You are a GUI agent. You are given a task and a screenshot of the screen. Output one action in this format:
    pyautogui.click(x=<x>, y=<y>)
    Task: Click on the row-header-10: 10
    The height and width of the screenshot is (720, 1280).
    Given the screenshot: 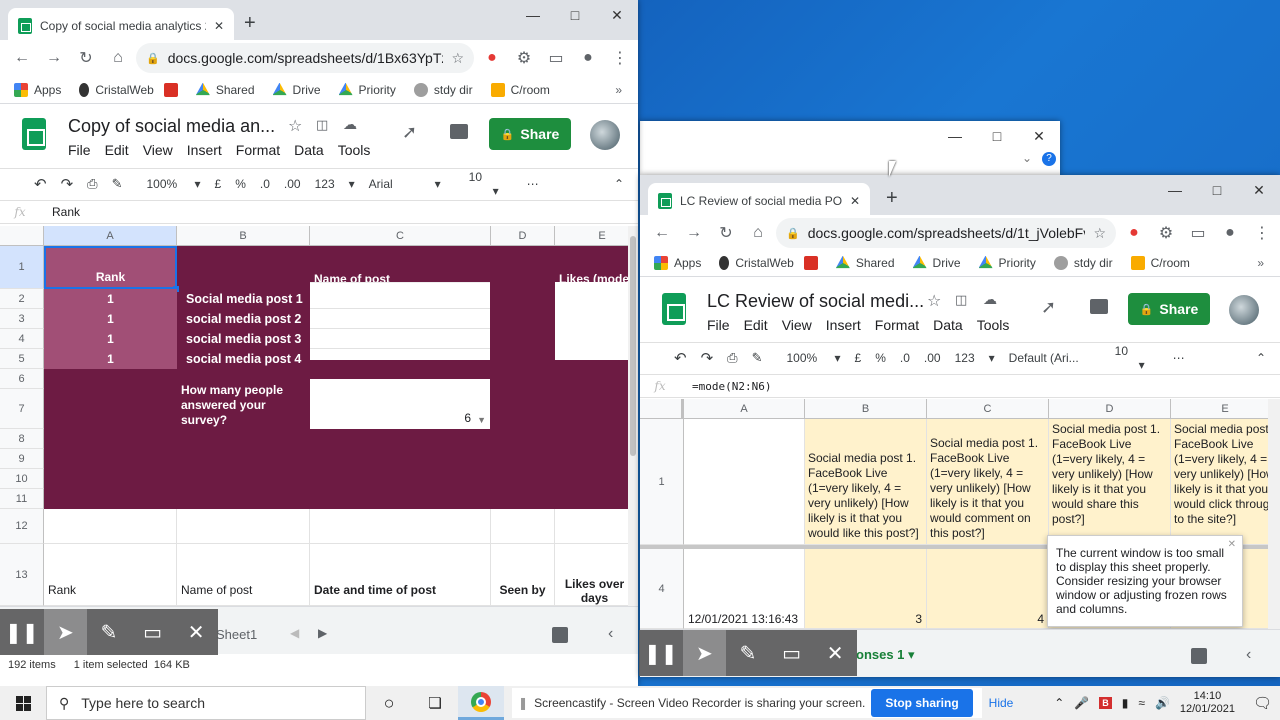 What is the action you would take?
    pyautogui.click(x=22, y=479)
    